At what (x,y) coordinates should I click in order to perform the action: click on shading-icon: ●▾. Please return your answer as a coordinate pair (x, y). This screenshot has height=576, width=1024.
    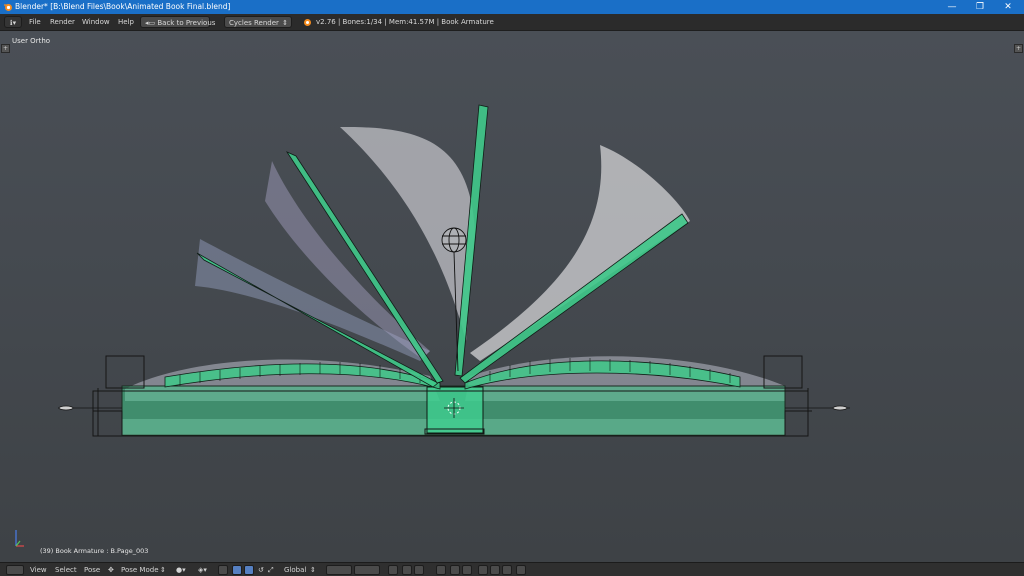
    Looking at the image, I should click on (181, 569).